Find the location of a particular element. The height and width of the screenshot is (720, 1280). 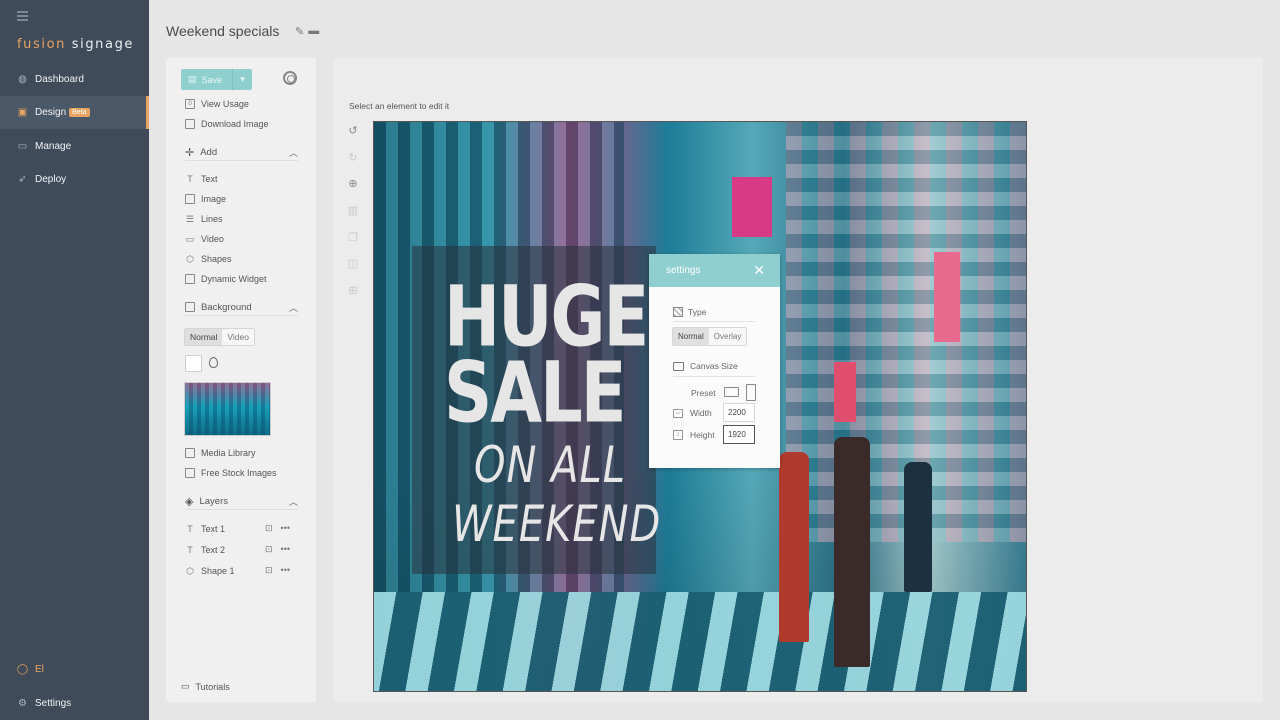

view-usage-link: 0 View Usage is located at coordinates (217, 104).